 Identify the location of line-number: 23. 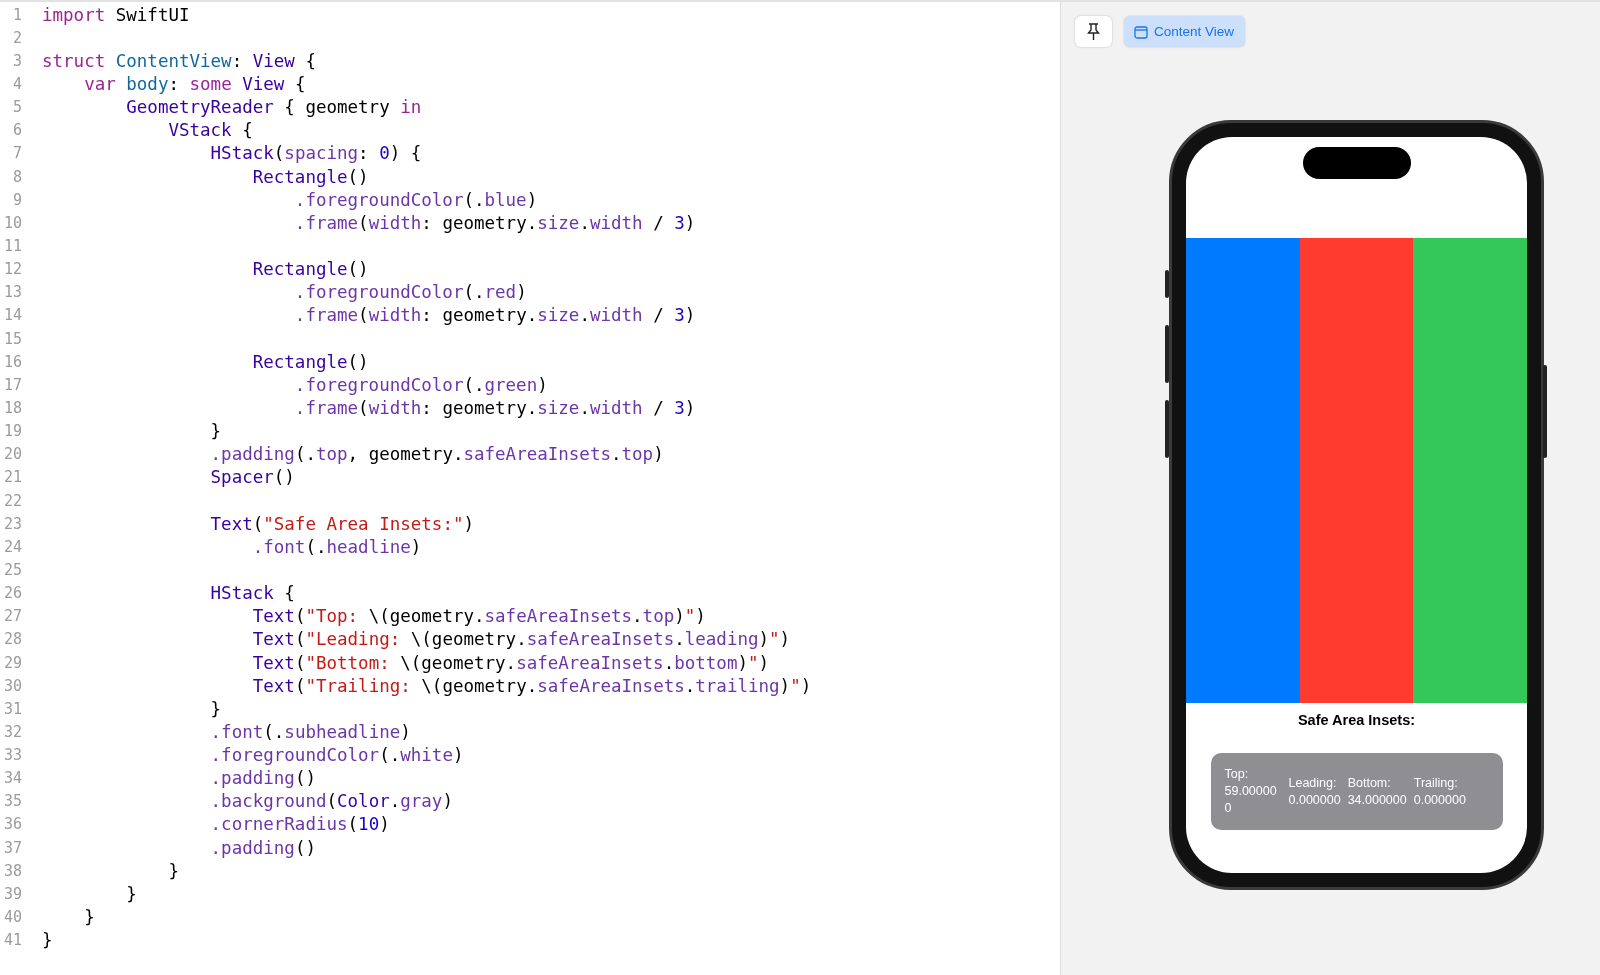
(12, 523).